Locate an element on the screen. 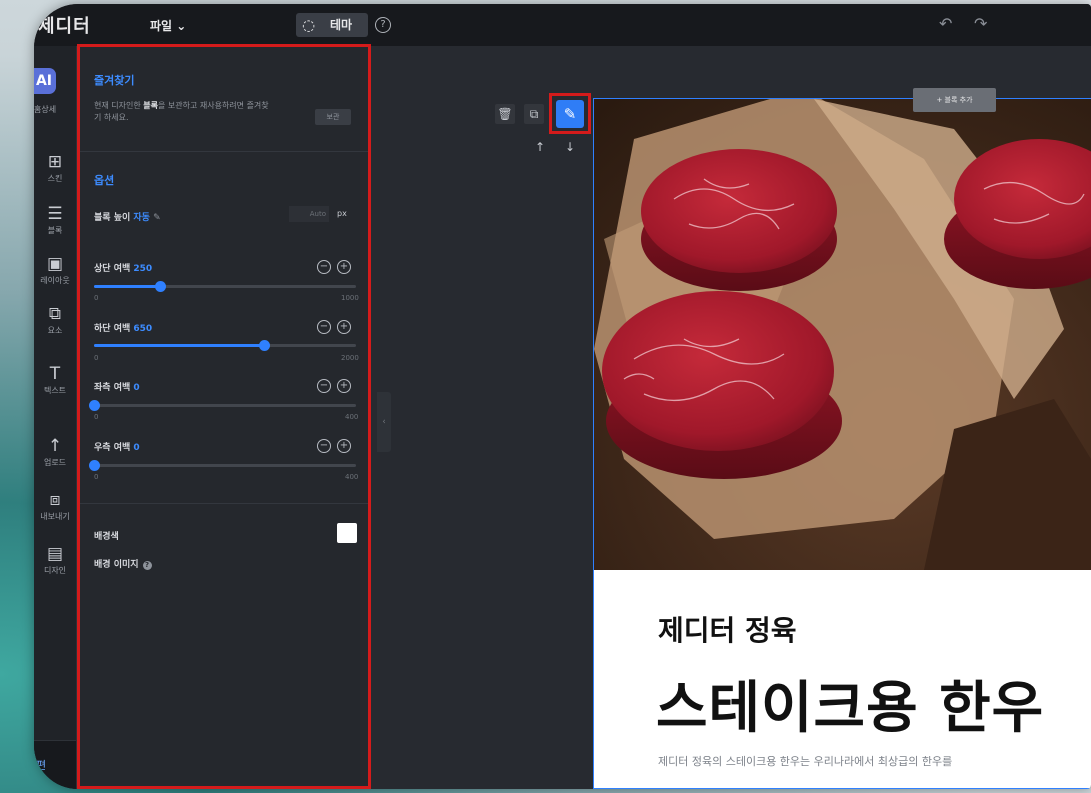  pencil-highlight-box is located at coordinates (570, 113).